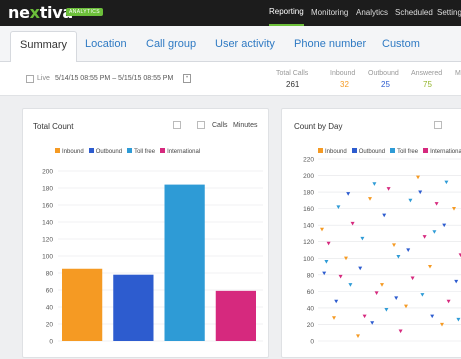 This screenshot has height=359, width=461. Describe the element at coordinates (330, 44) in the screenshot. I see `tab-phone-number: Phone number` at that location.